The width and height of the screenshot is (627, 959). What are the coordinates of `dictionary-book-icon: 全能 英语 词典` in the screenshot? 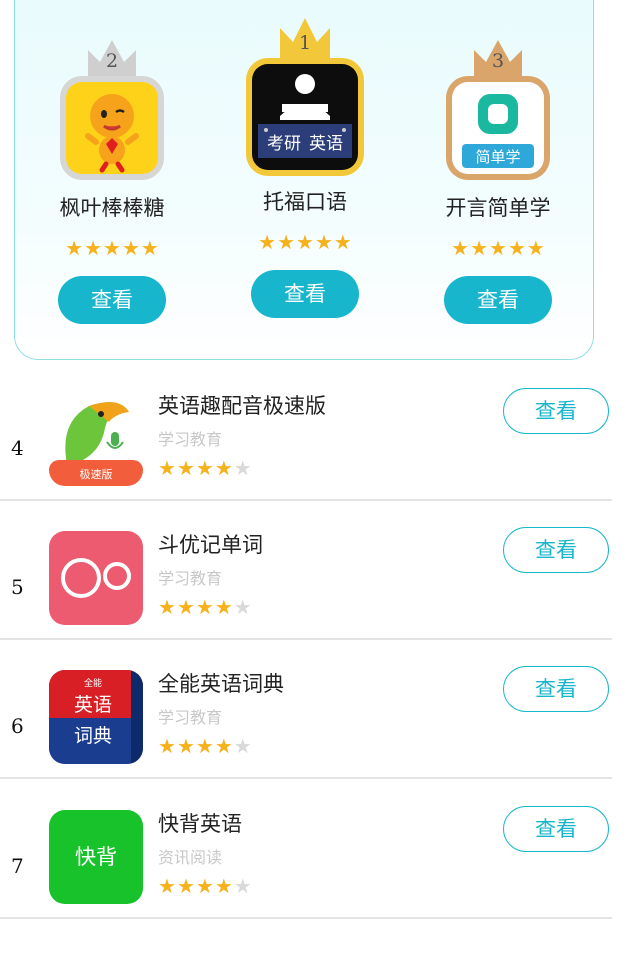 It's located at (96, 717).